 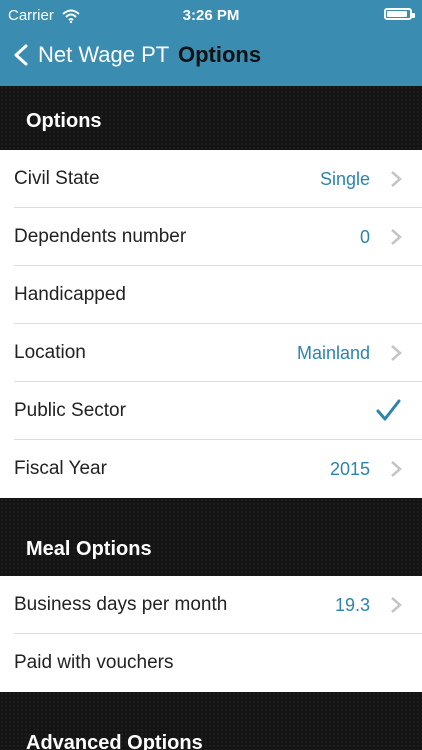 What do you see at coordinates (211, 411) in the screenshot?
I see `row-public-sector: Public Sector` at bounding box center [211, 411].